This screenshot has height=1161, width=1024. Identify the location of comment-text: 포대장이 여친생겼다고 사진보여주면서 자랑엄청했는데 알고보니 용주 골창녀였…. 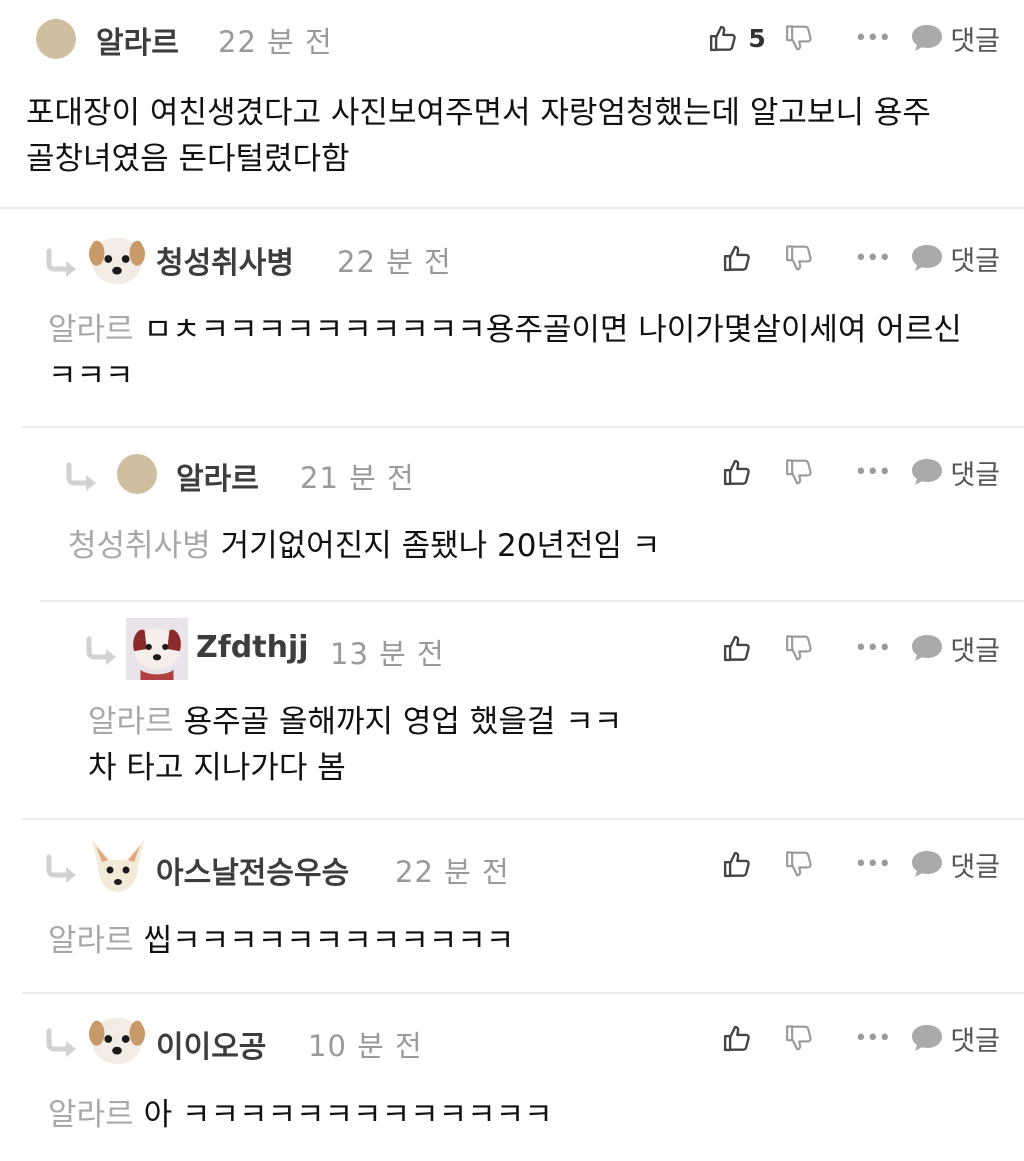
(478, 136).